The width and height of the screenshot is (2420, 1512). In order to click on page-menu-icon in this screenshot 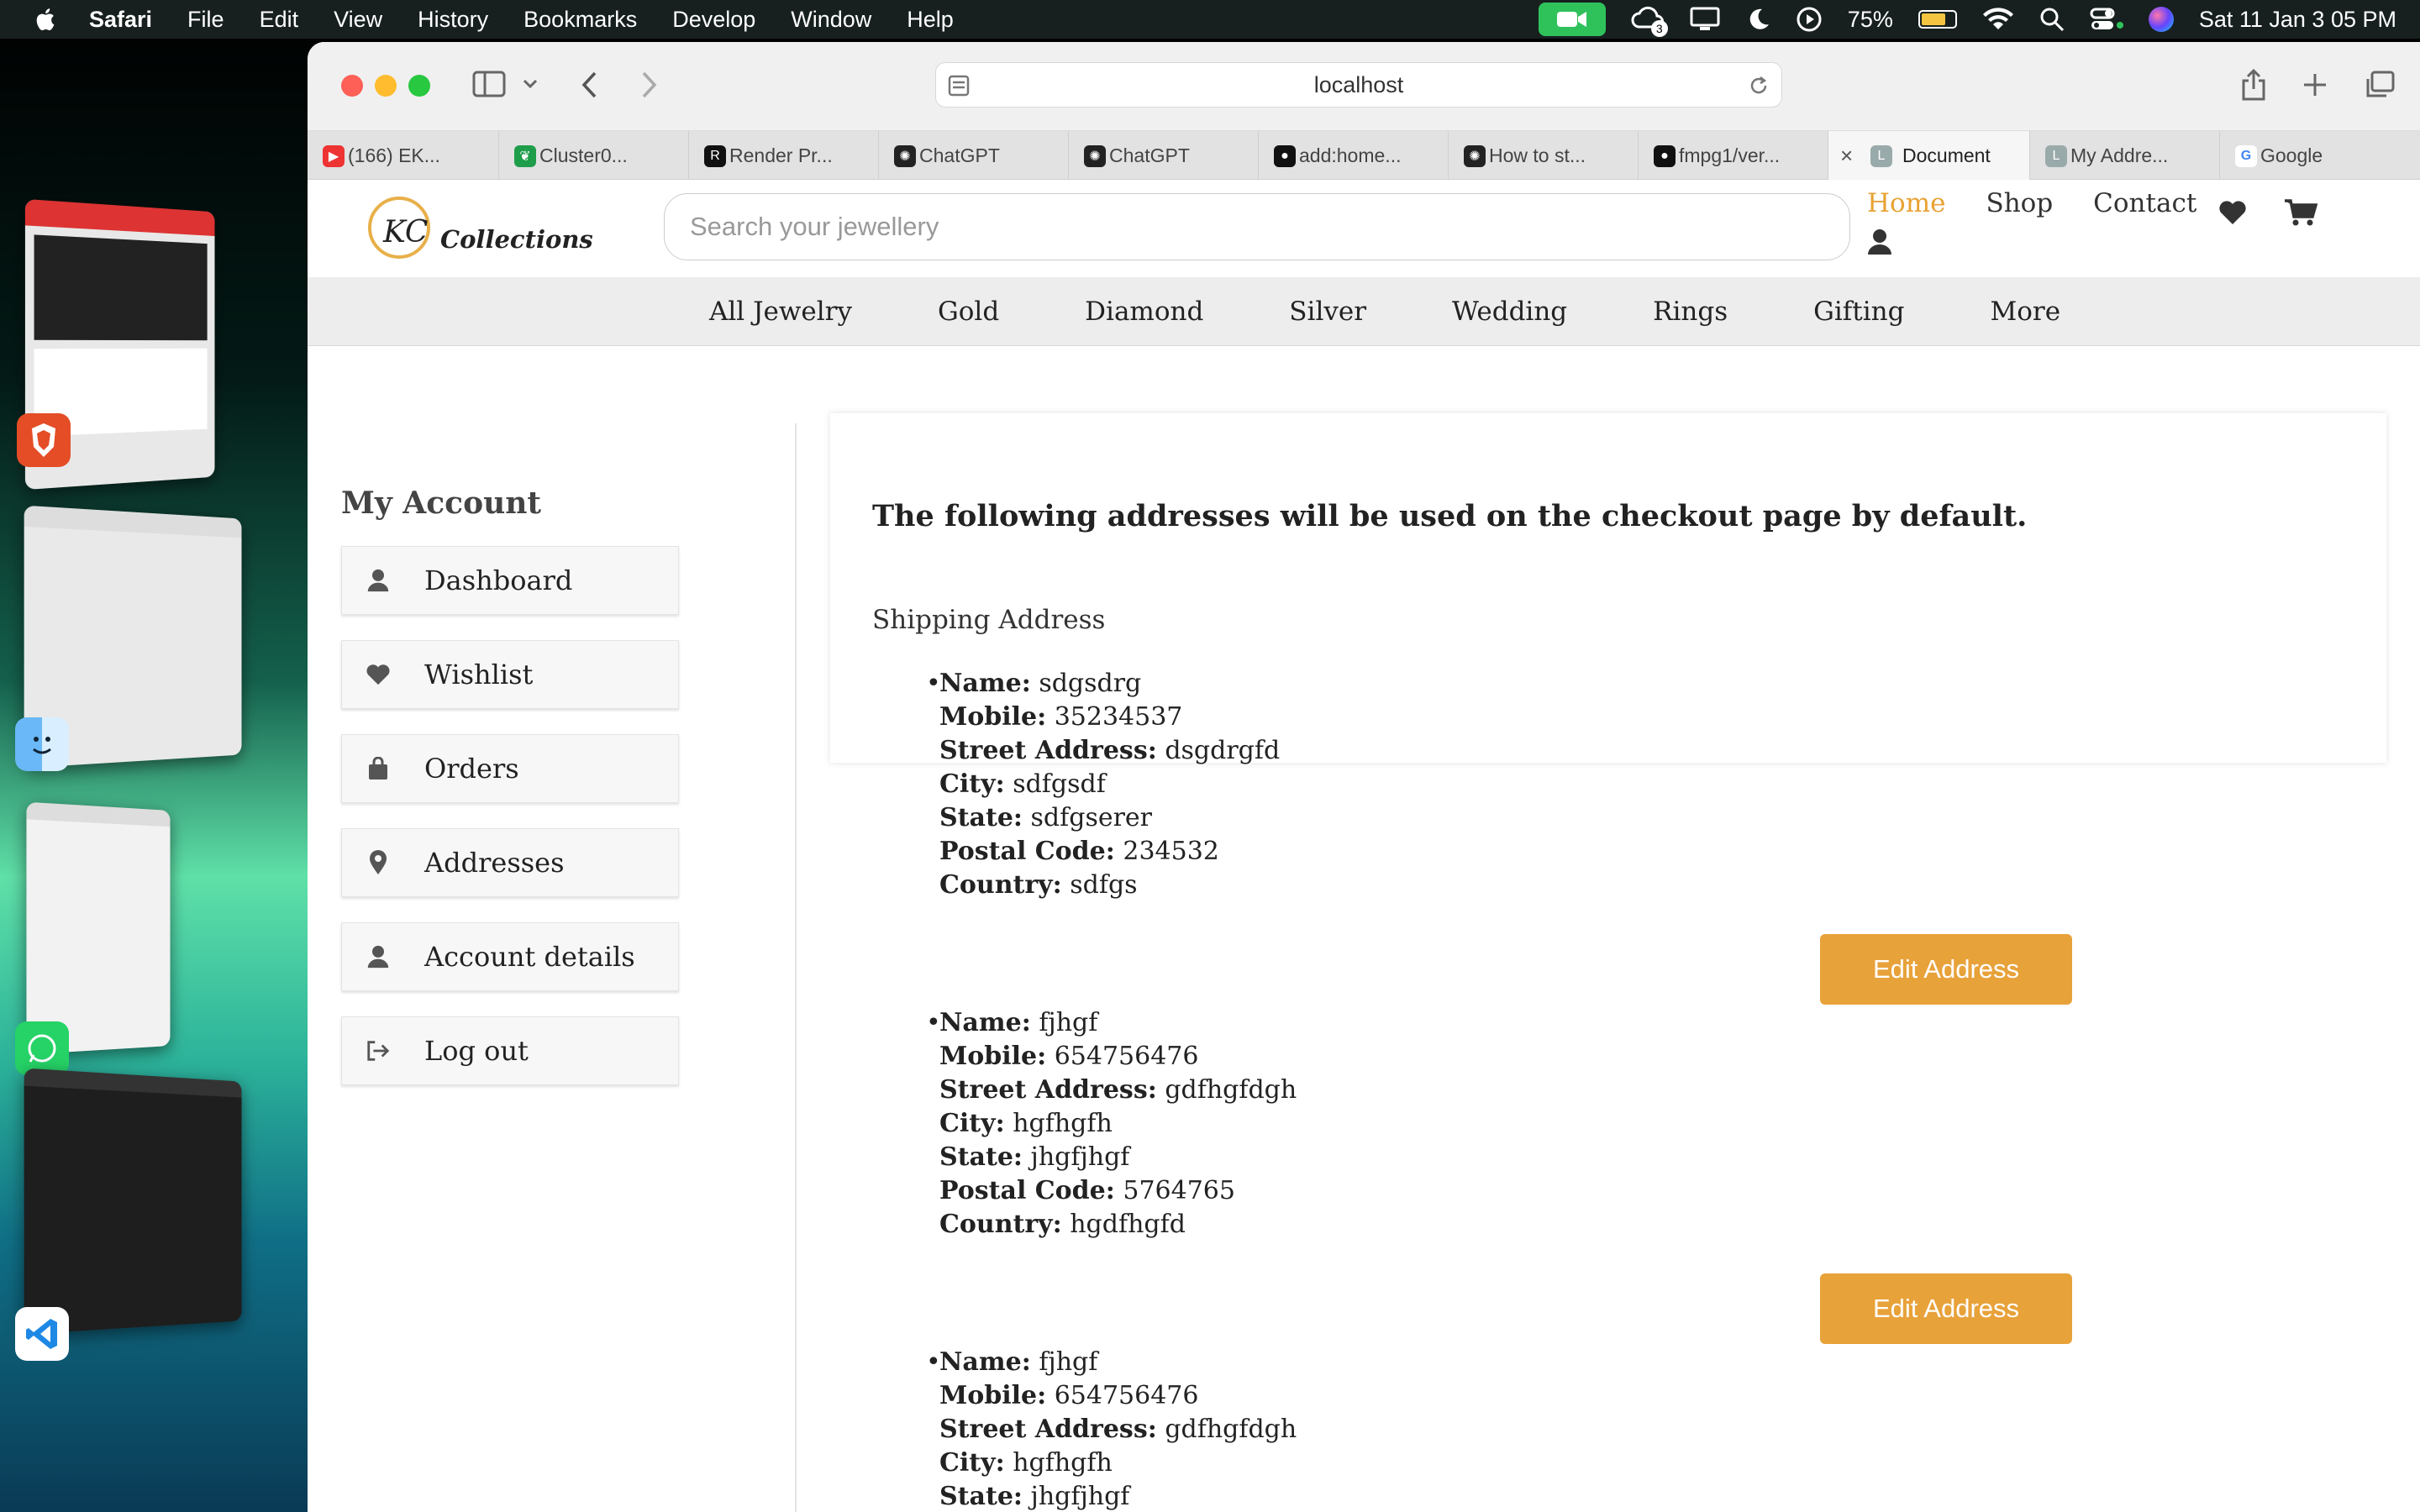, I will do `click(959, 86)`.